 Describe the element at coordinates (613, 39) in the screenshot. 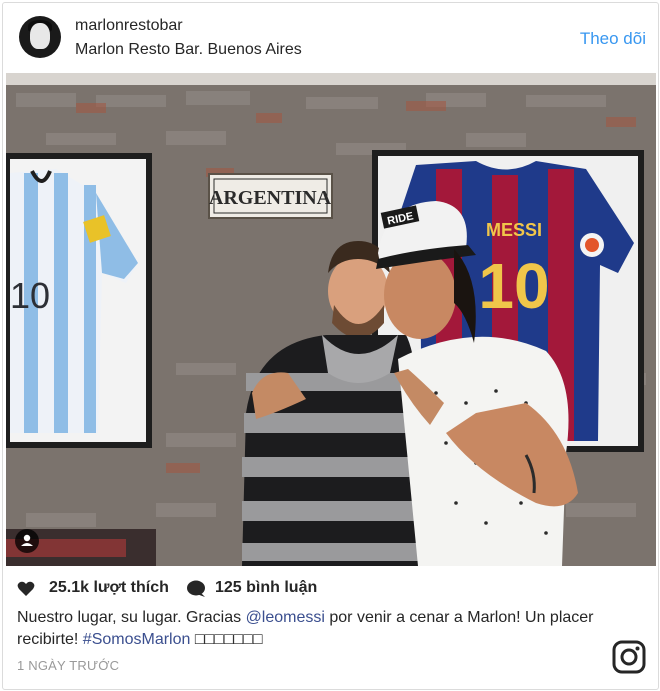

I see `follow-button: Theo dõi` at that location.